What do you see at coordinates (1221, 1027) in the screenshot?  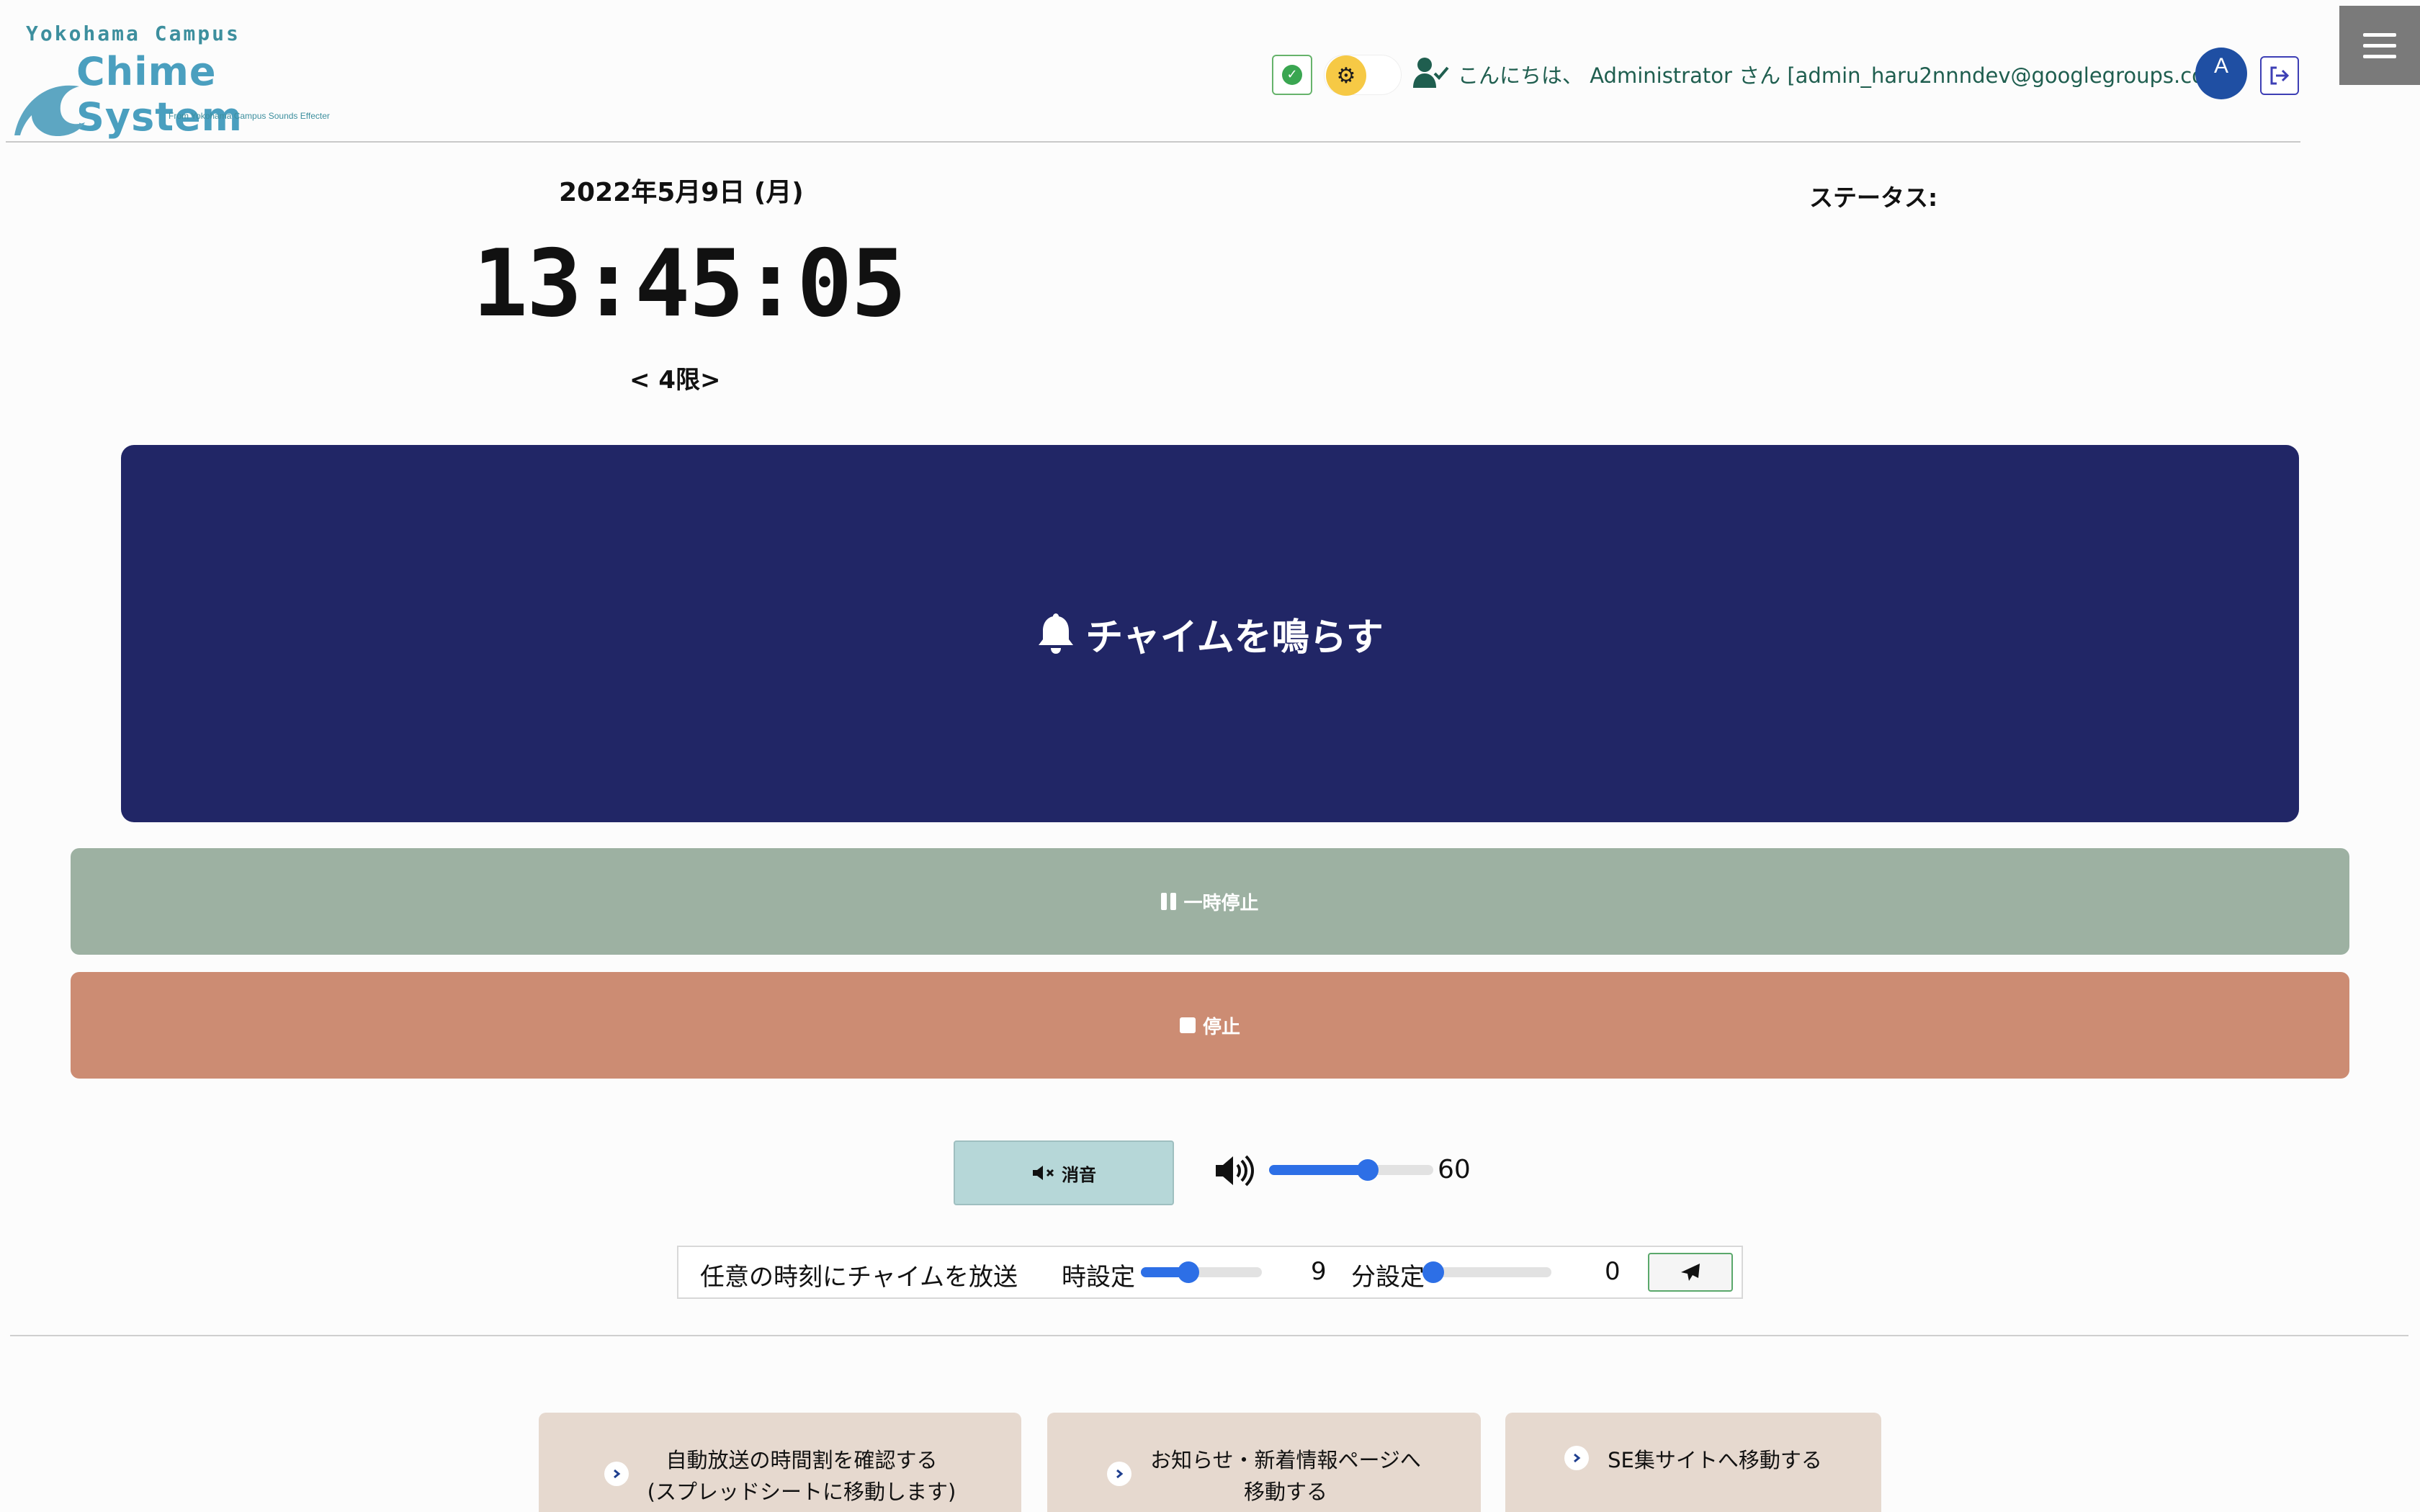 I see `stop-label: 停止` at bounding box center [1221, 1027].